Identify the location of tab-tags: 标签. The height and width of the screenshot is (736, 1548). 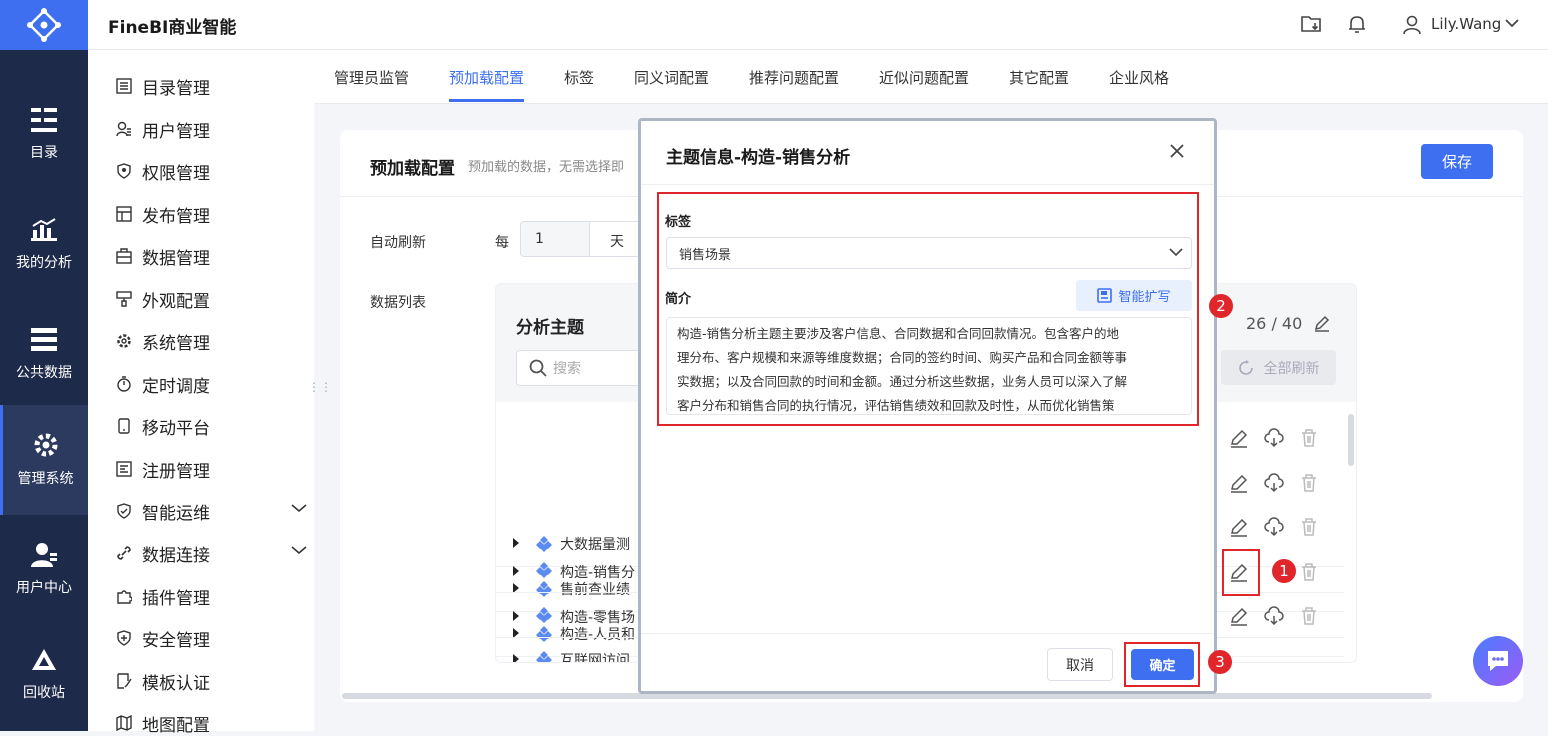
(579, 77).